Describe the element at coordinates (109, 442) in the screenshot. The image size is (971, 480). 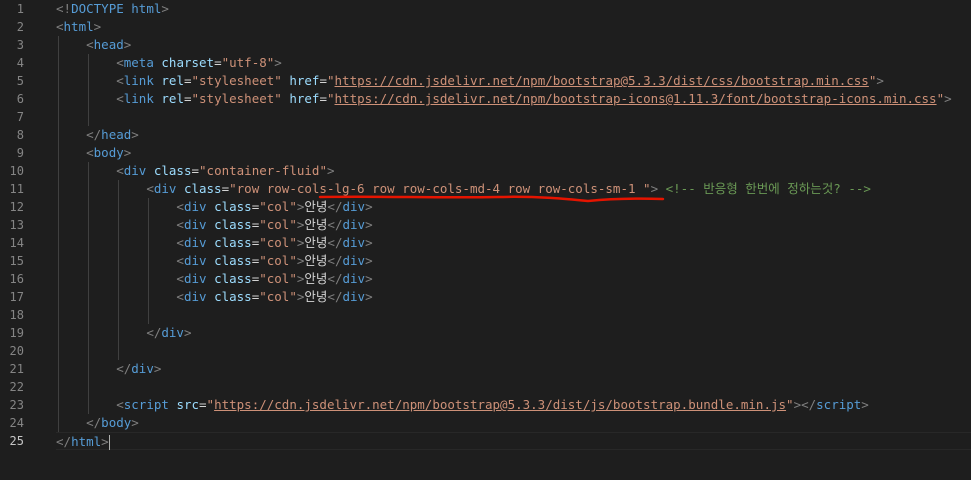
I see `text-cursor` at that location.